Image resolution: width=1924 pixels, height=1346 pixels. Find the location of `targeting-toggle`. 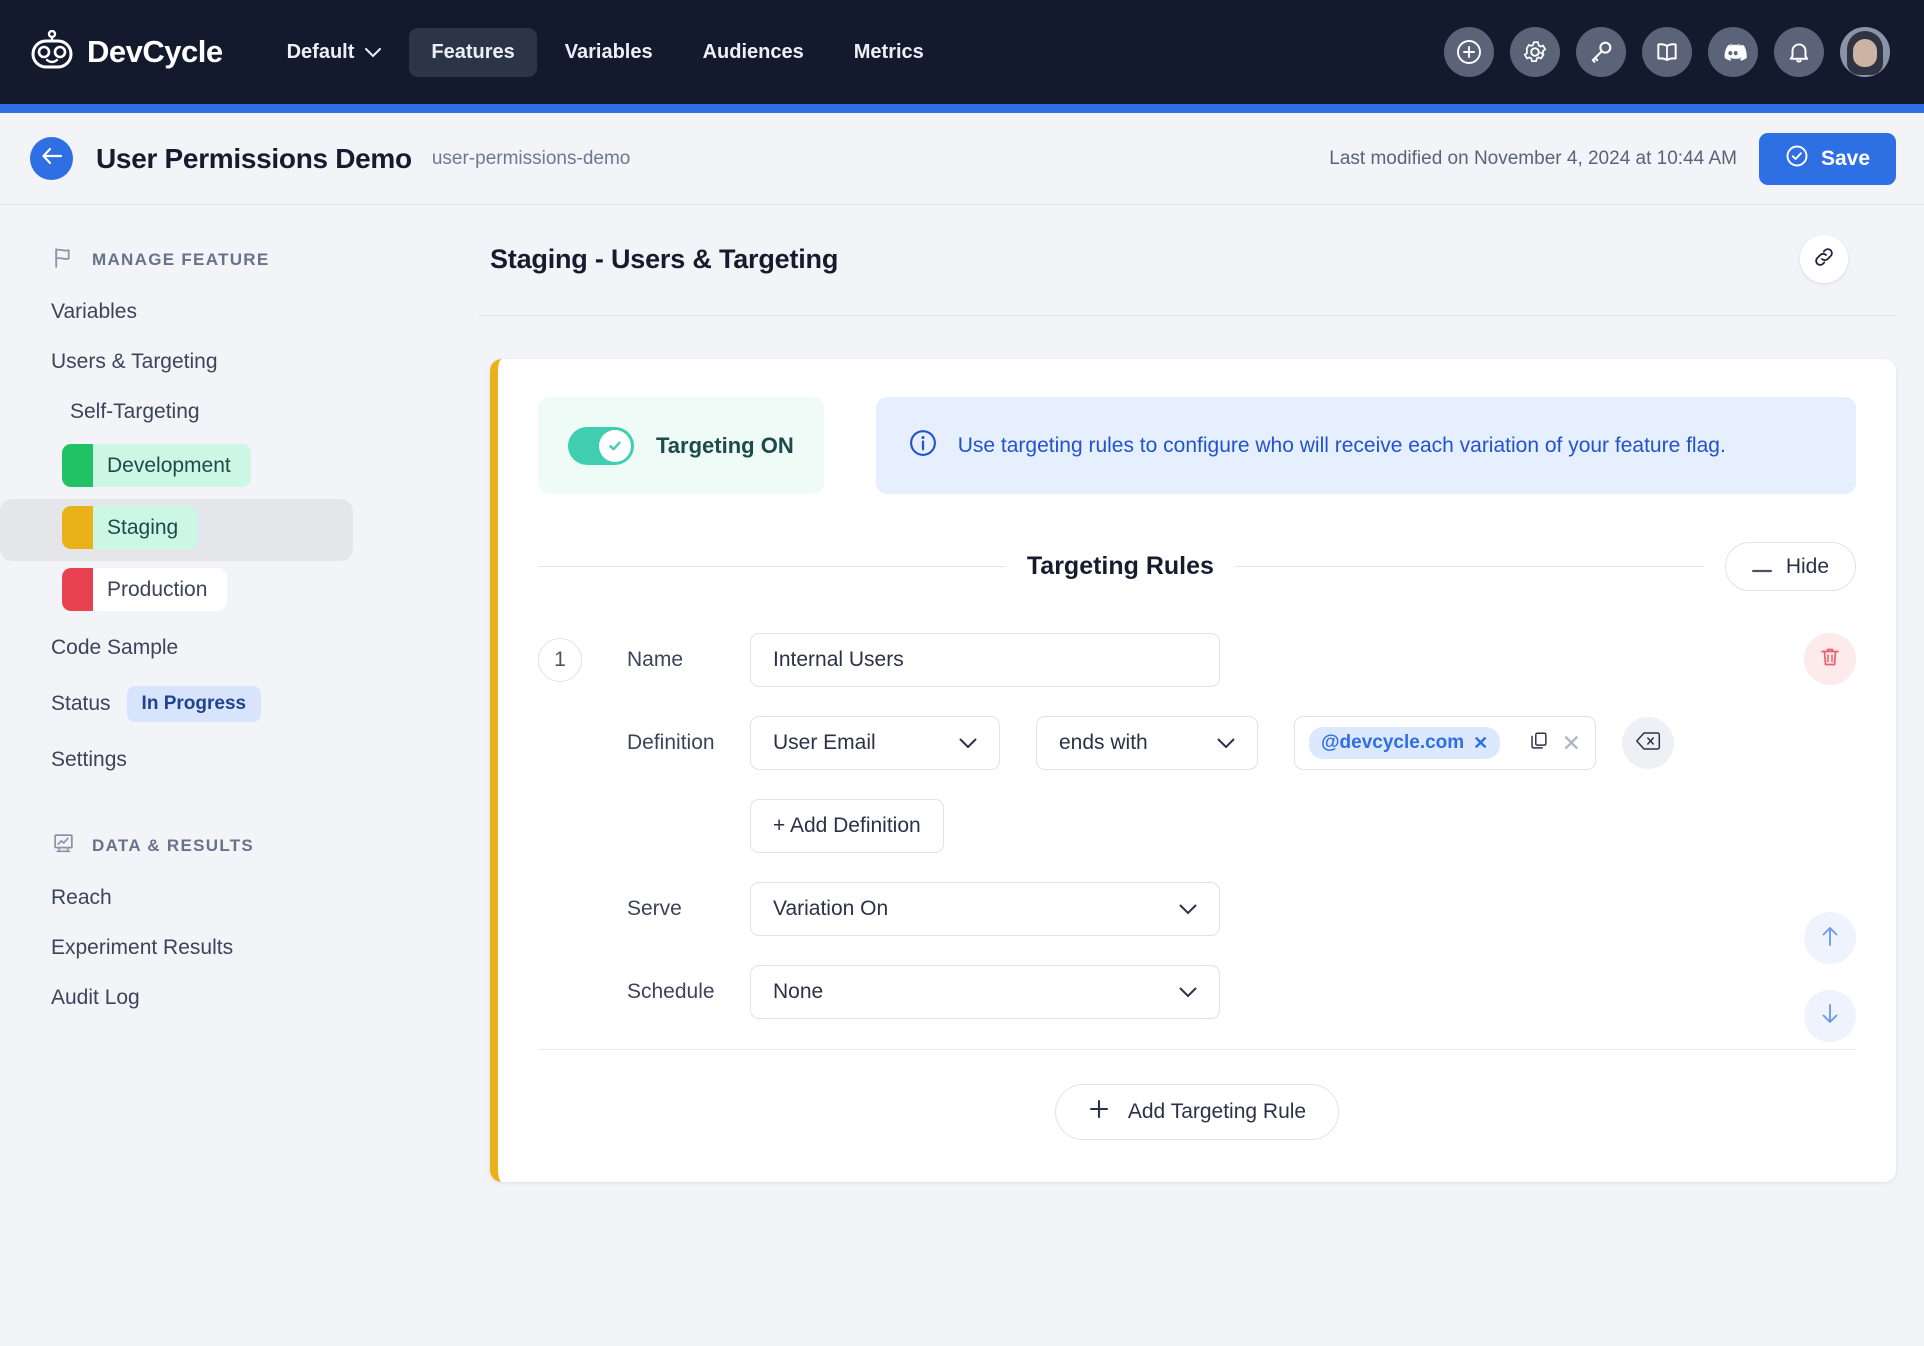

targeting-toggle is located at coordinates (601, 445).